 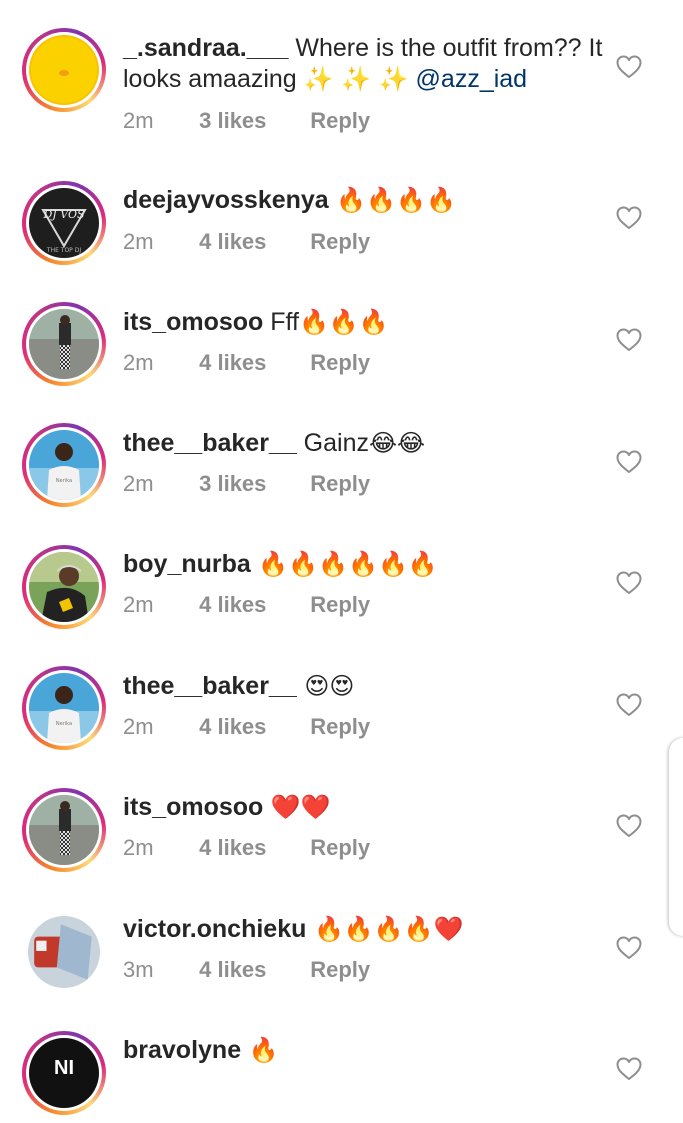 I want to click on comment-emoji: 🔥🔥🔥, so click(x=343, y=322).